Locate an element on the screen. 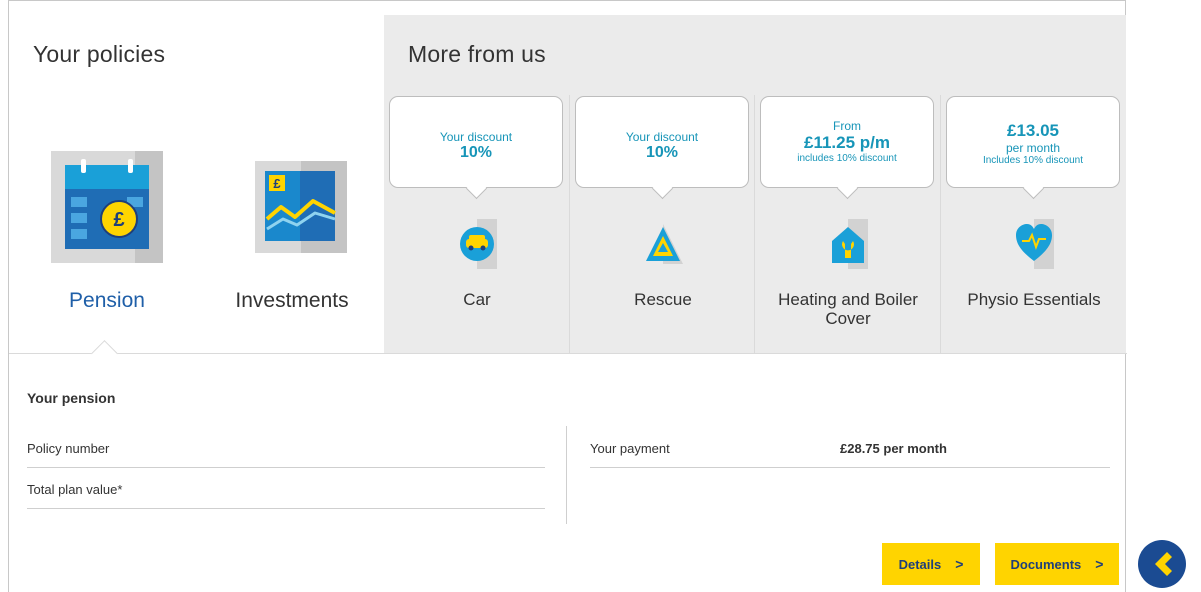  offer-bubble: £13.05 per month Includes 10% discount is located at coordinates (1033, 142).